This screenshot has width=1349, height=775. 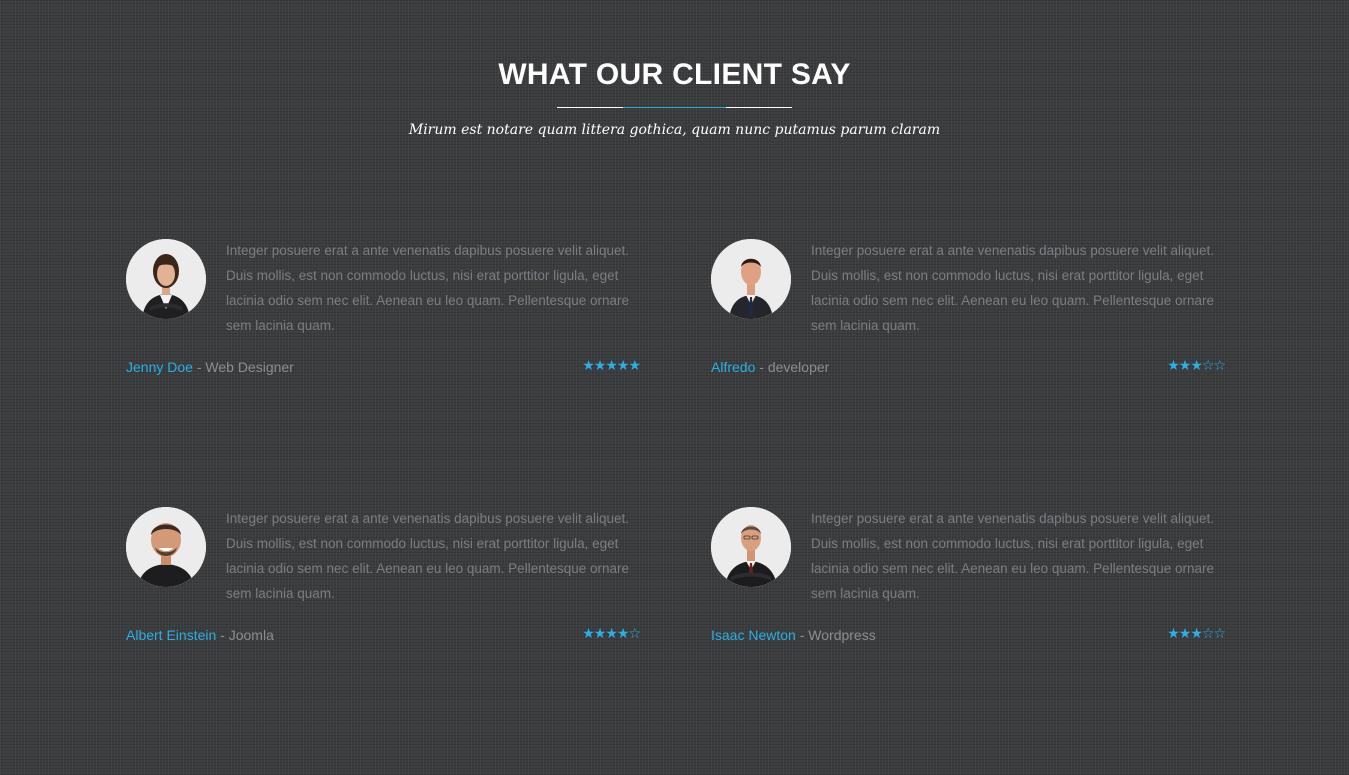 What do you see at coordinates (751, 547) in the screenshot?
I see `older-businessman-avatar-icon` at bounding box center [751, 547].